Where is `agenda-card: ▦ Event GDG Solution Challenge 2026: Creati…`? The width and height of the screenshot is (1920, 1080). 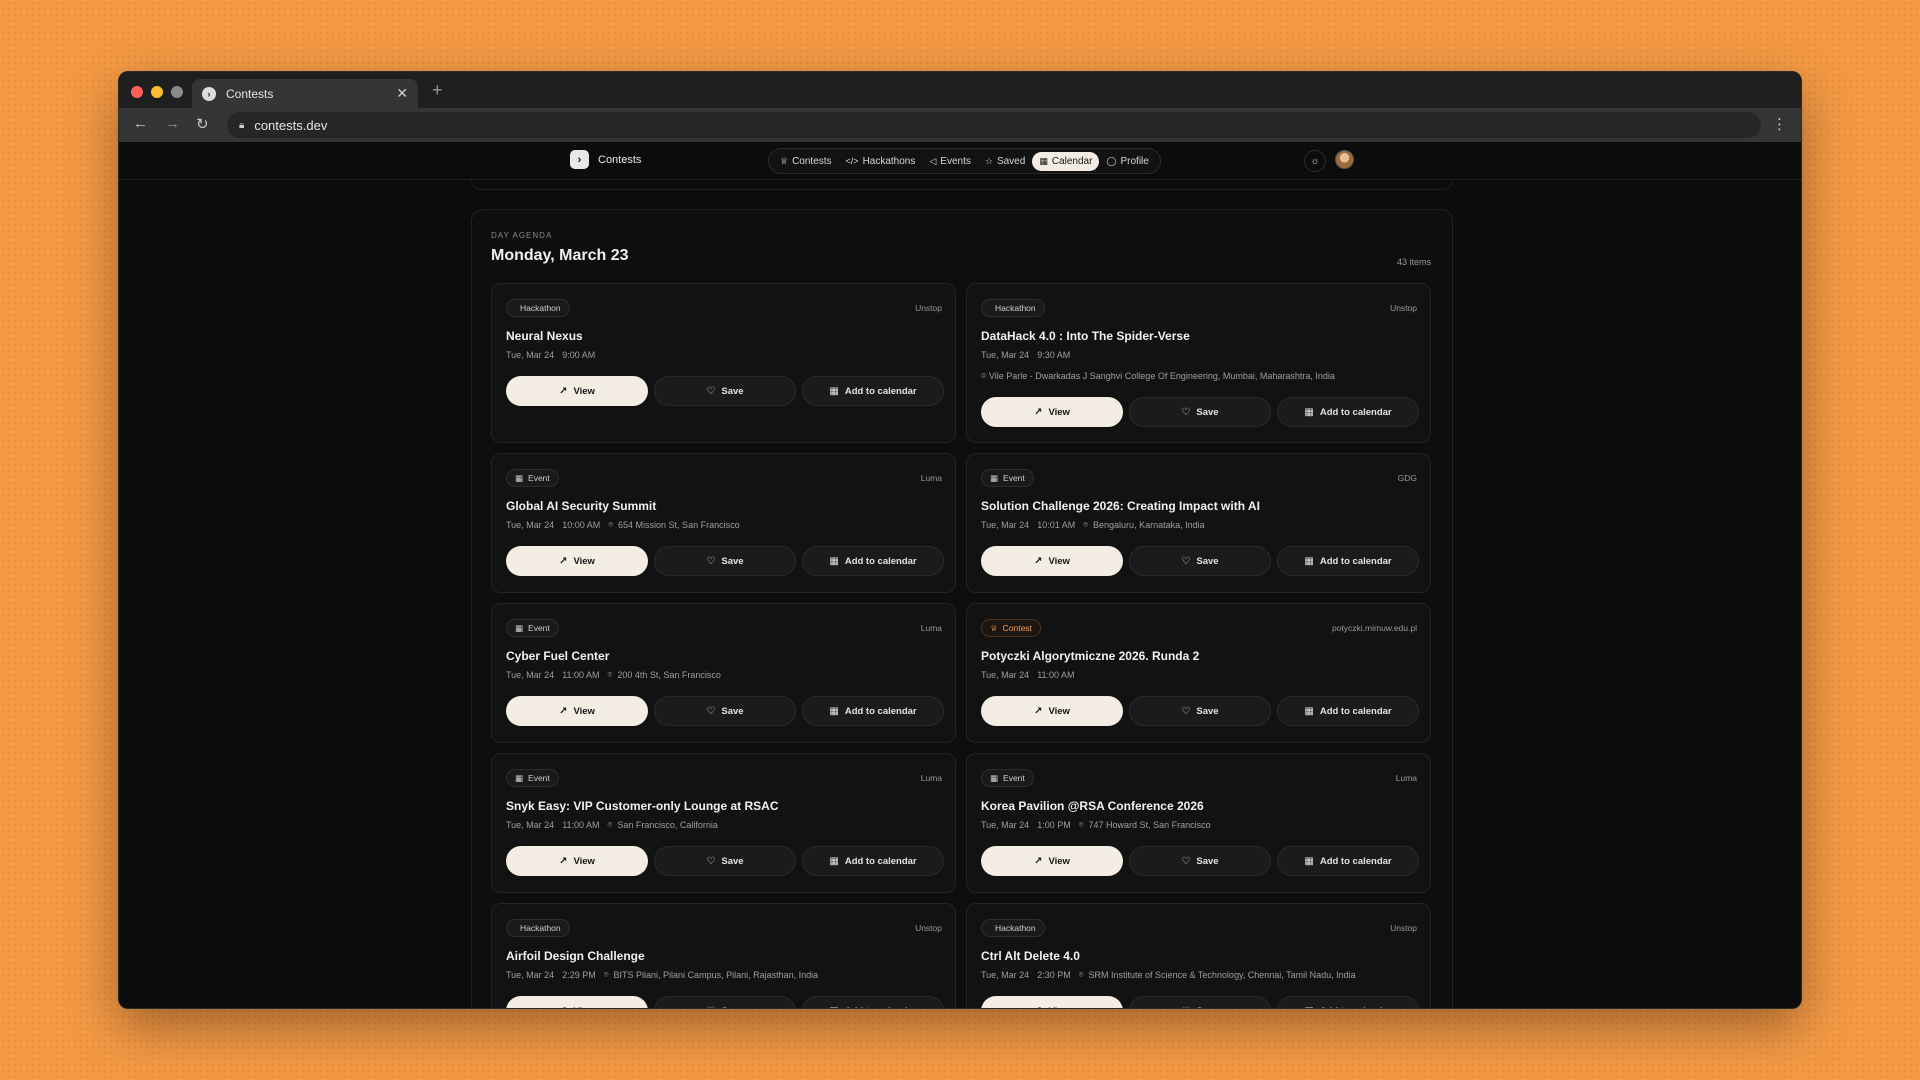 agenda-card: ▦ Event GDG Solution Challenge 2026: Creati… is located at coordinates (1198, 523).